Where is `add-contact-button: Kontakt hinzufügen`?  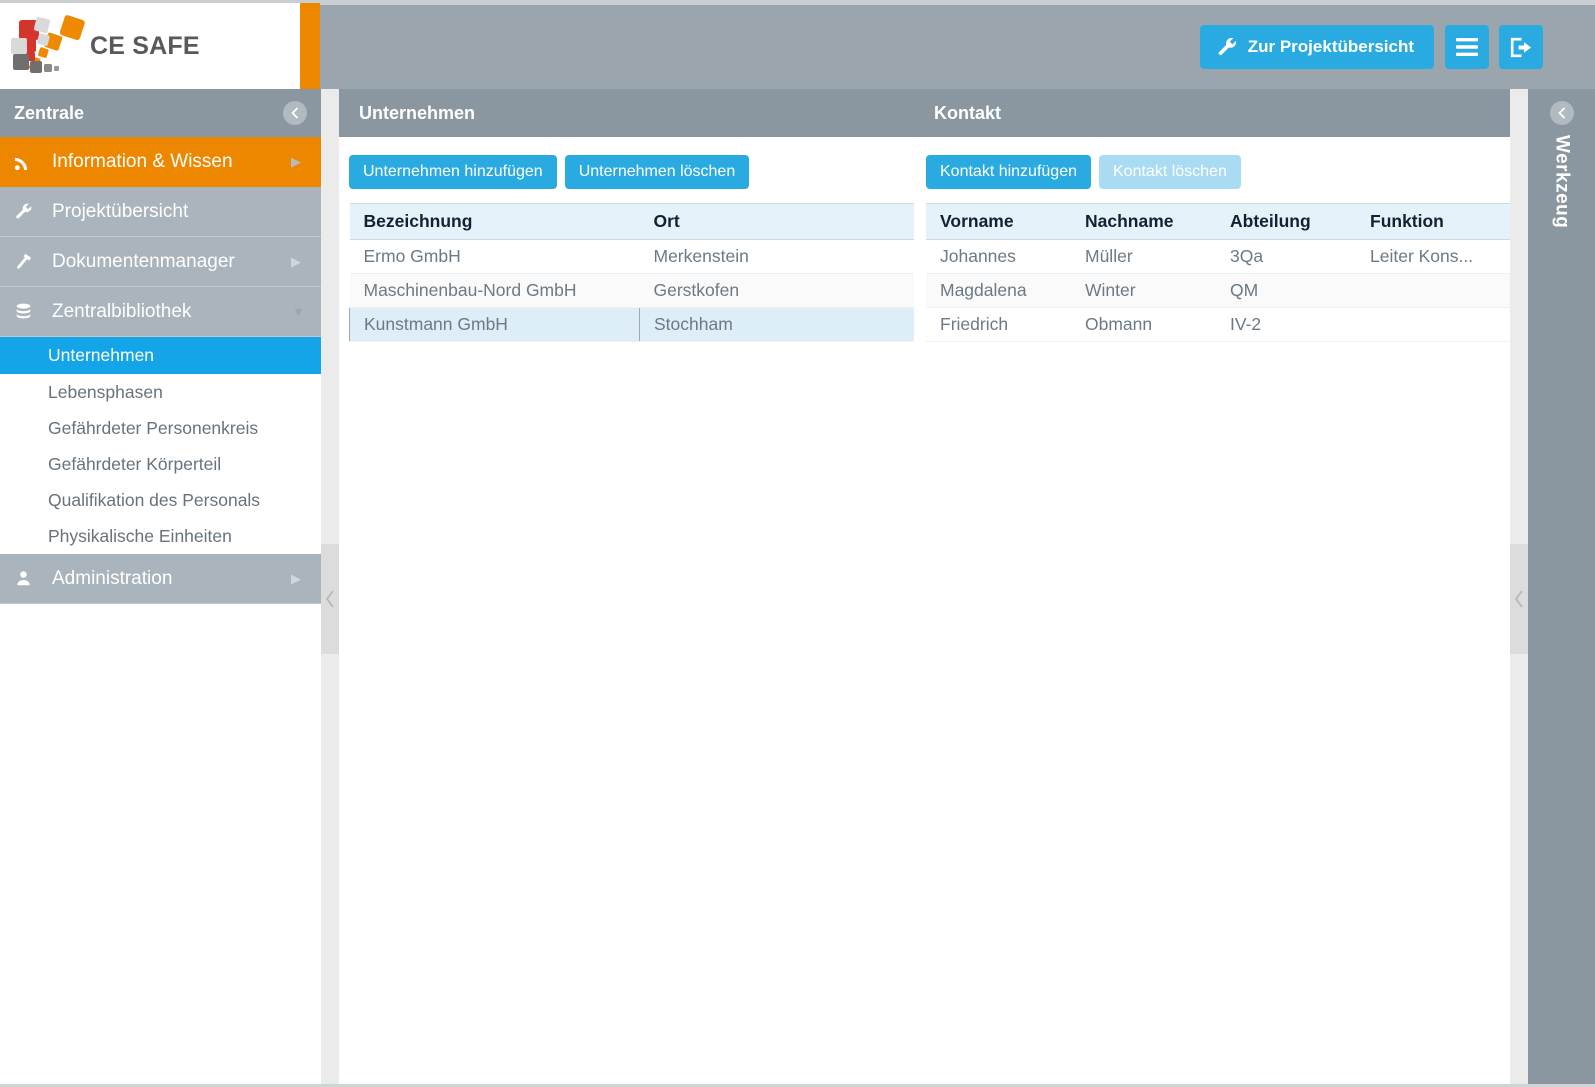 add-contact-button: Kontakt hinzufügen is located at coordinates (1008, 172).